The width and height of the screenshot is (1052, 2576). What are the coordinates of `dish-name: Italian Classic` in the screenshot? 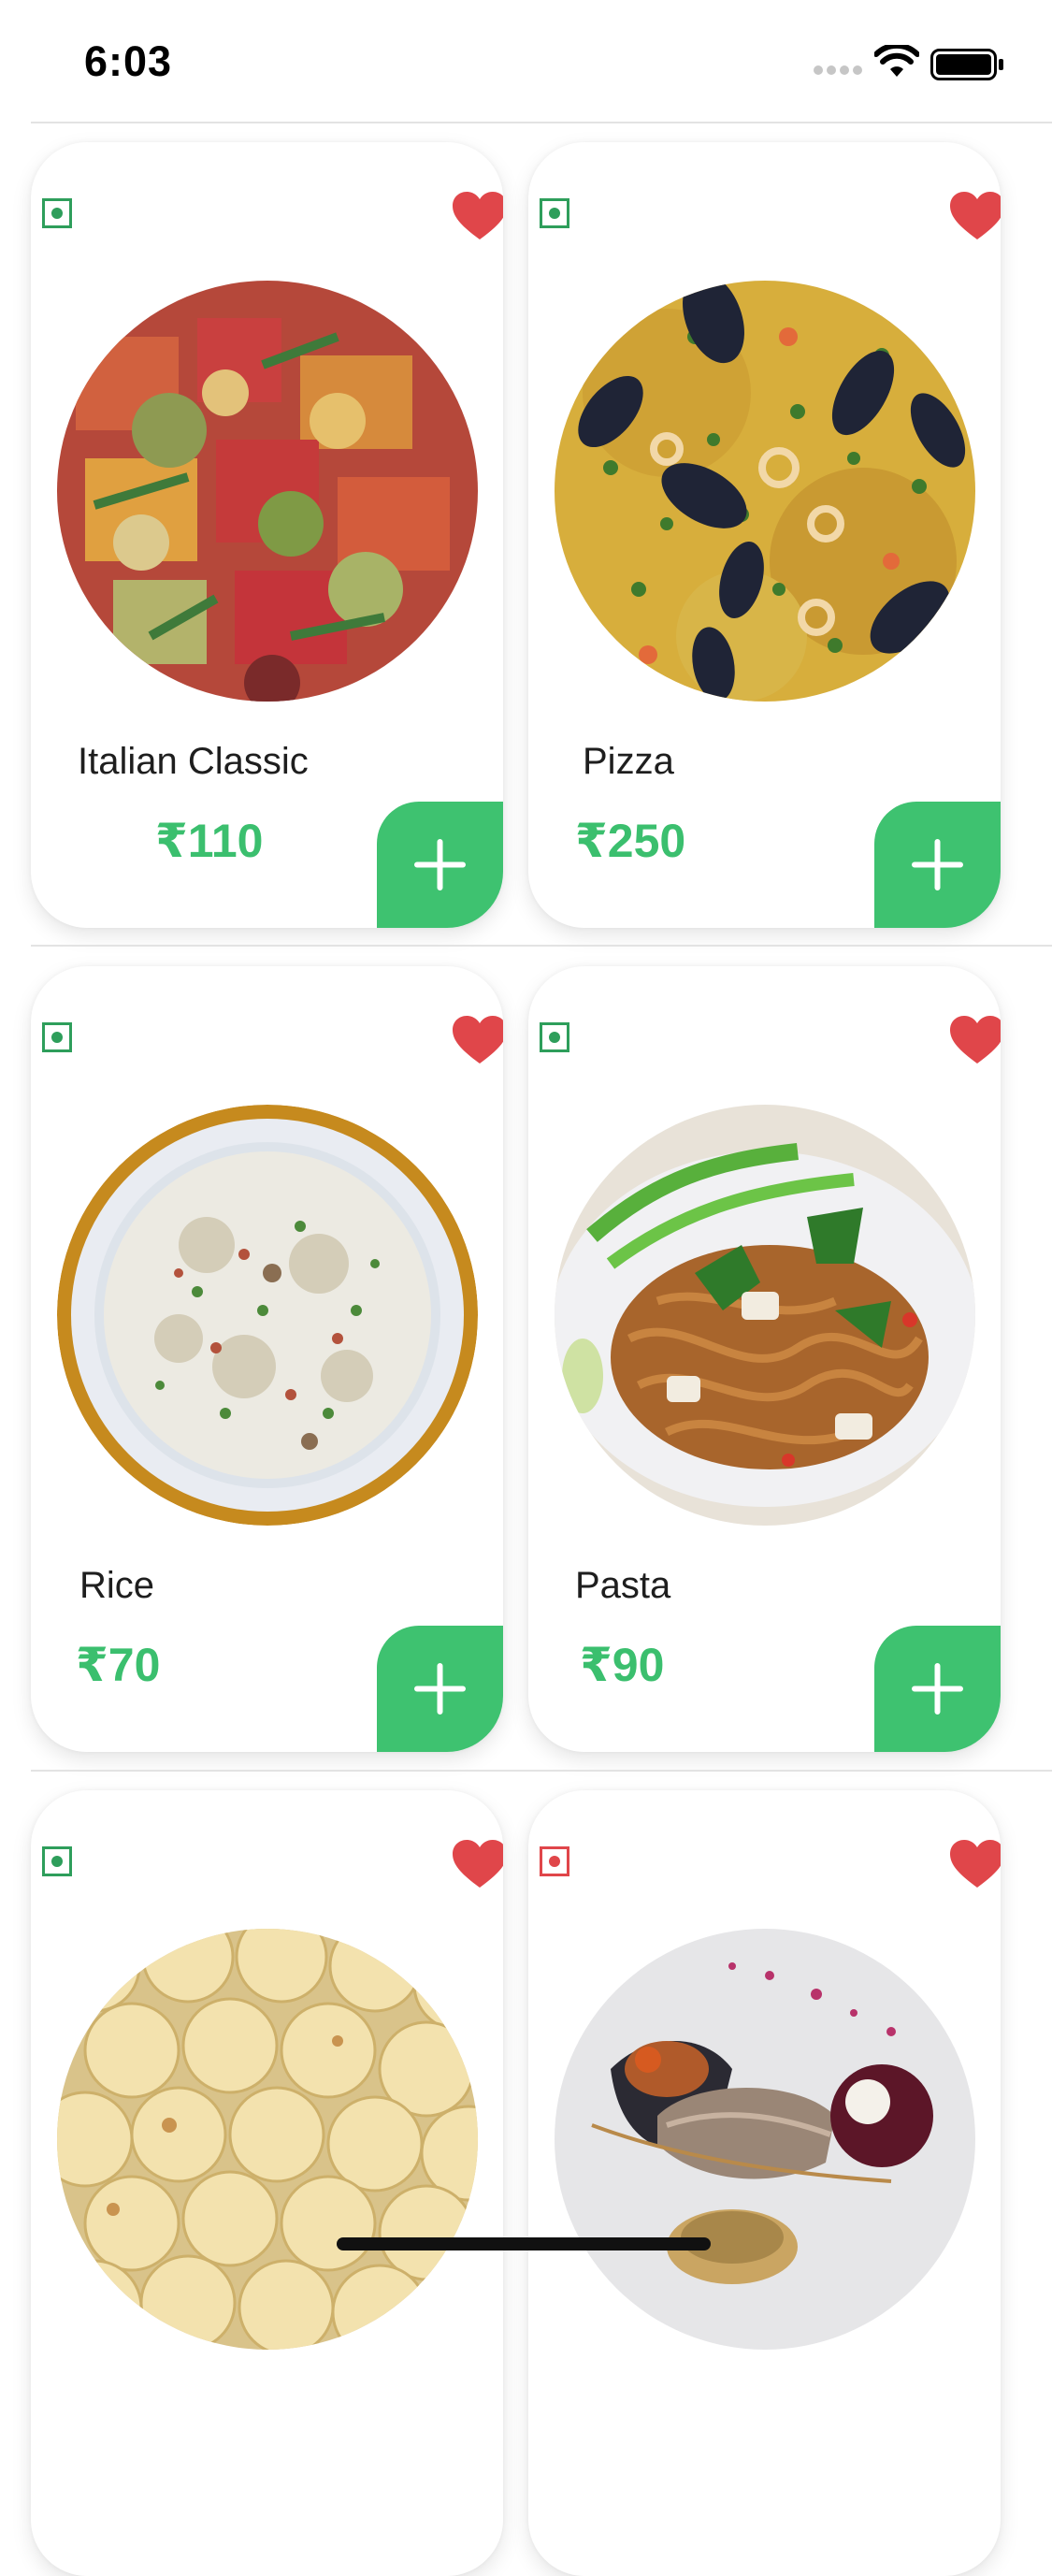 It's located at (193, 761).